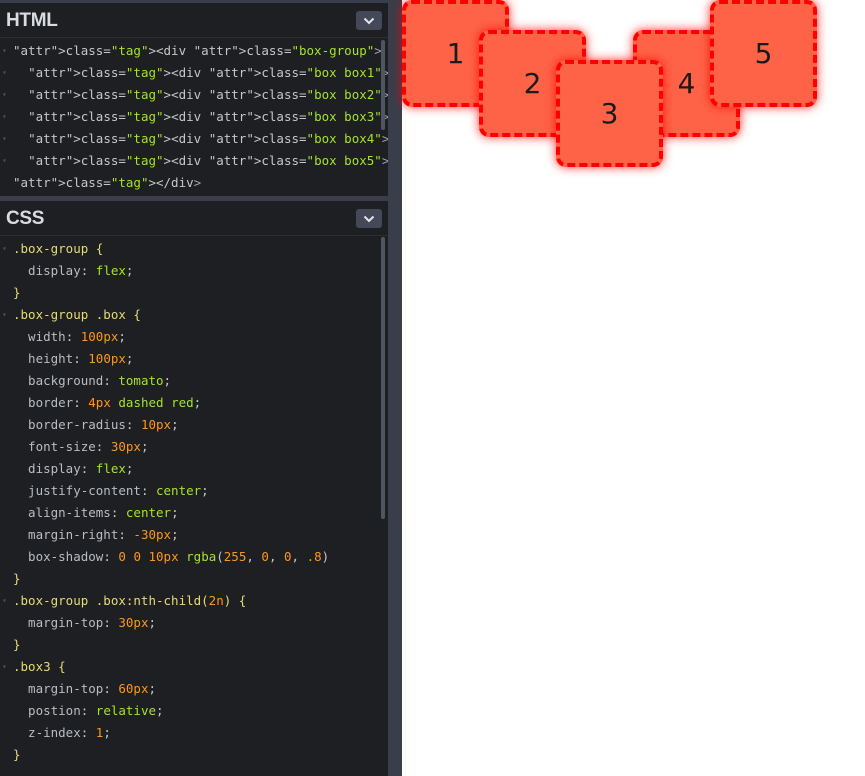  What do you see at coordinates (92, 380) in the screenshot?
I see `code-line-text: background: tomato;` at bounding box center [92, 380].